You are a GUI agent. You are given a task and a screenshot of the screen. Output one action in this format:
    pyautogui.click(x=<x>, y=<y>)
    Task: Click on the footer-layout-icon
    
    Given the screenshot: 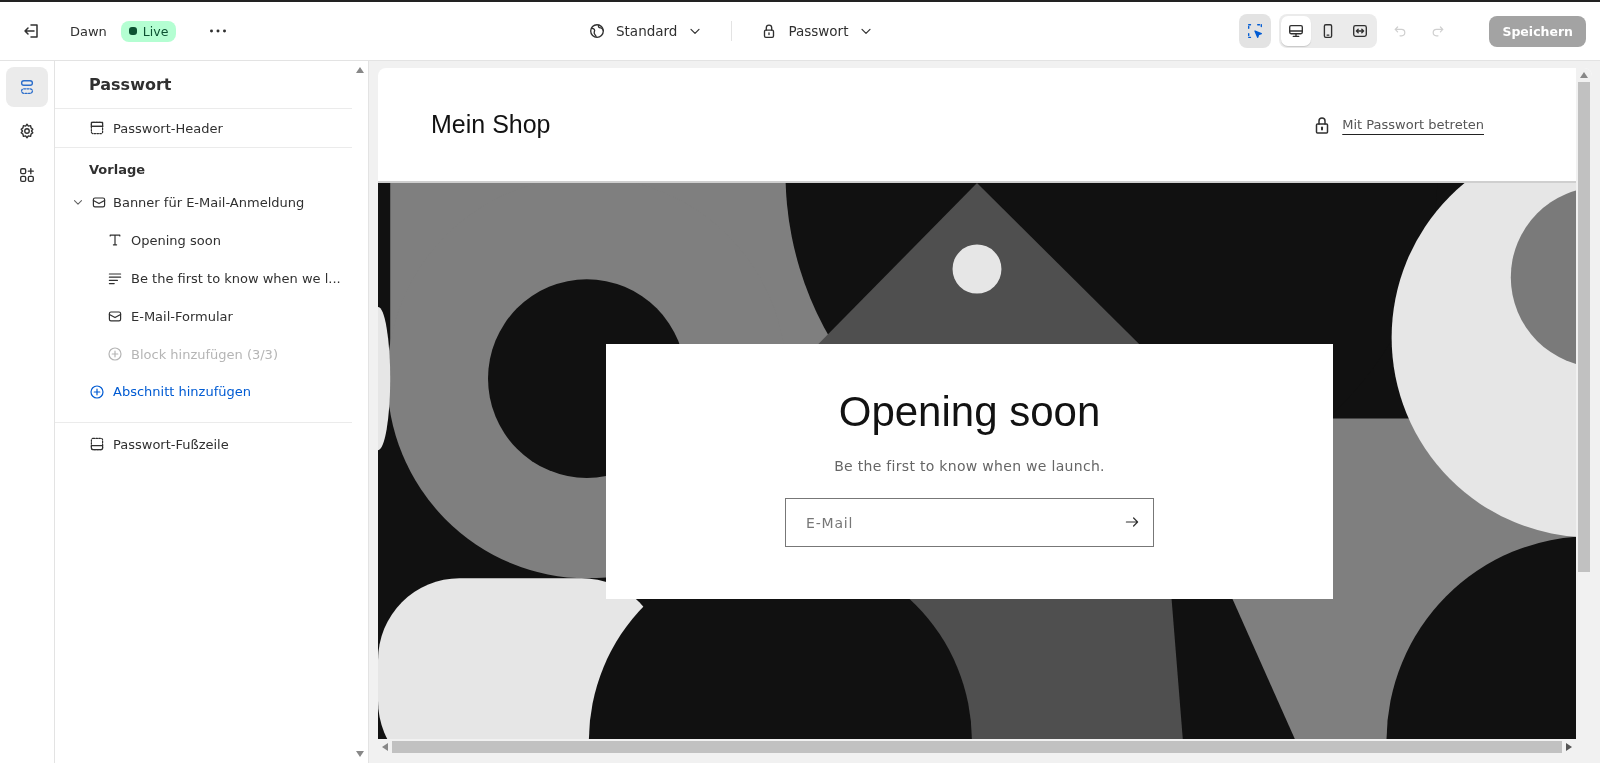 What is the action you would take?
    pyautogui.click(x=97, y=444)
    